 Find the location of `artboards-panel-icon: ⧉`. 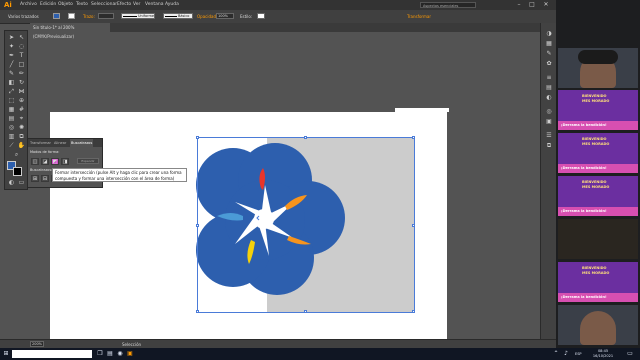

artboards-panel-icon: ⧉ is located at coordinates (549, 145).